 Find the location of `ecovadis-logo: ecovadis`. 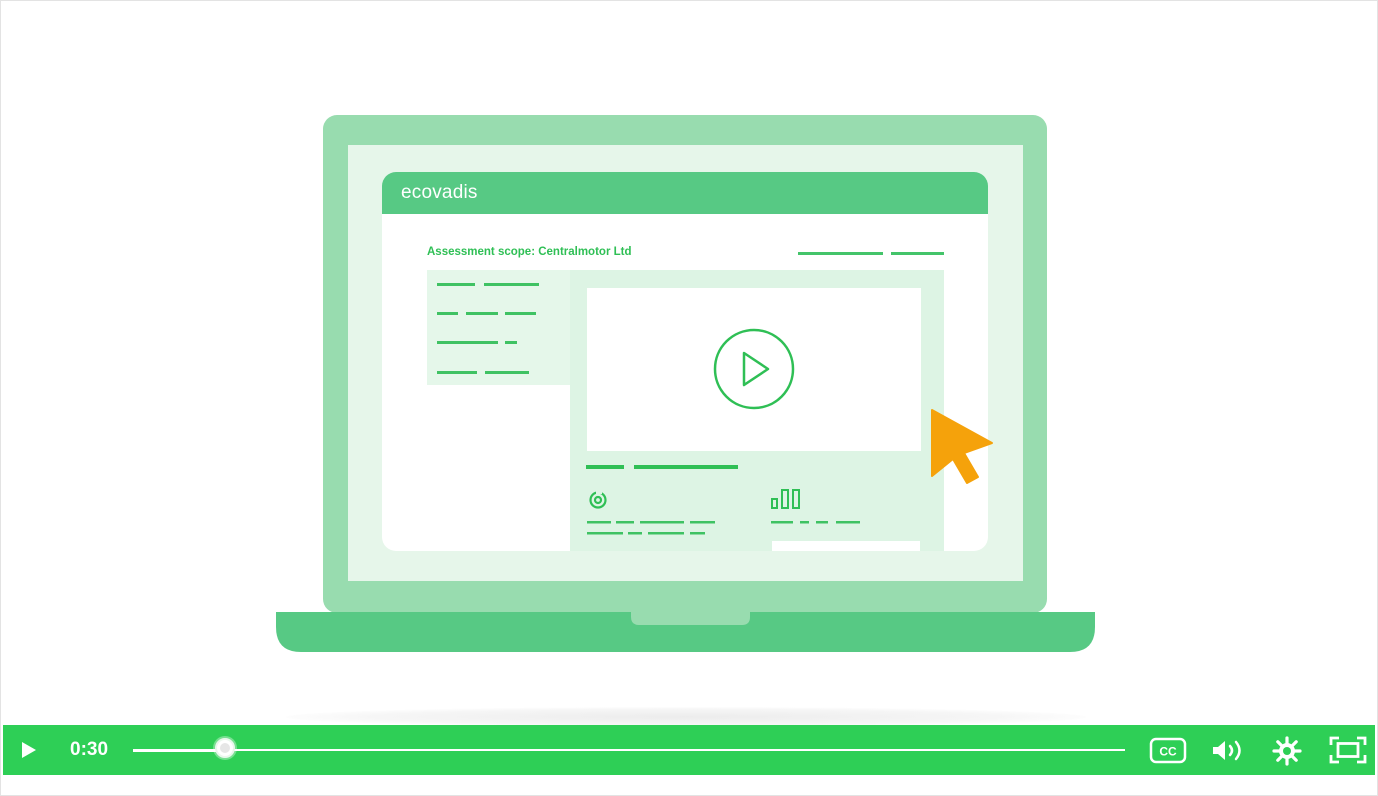

ecovadis-logo: ecovadis is located at coordinates (439, 192).